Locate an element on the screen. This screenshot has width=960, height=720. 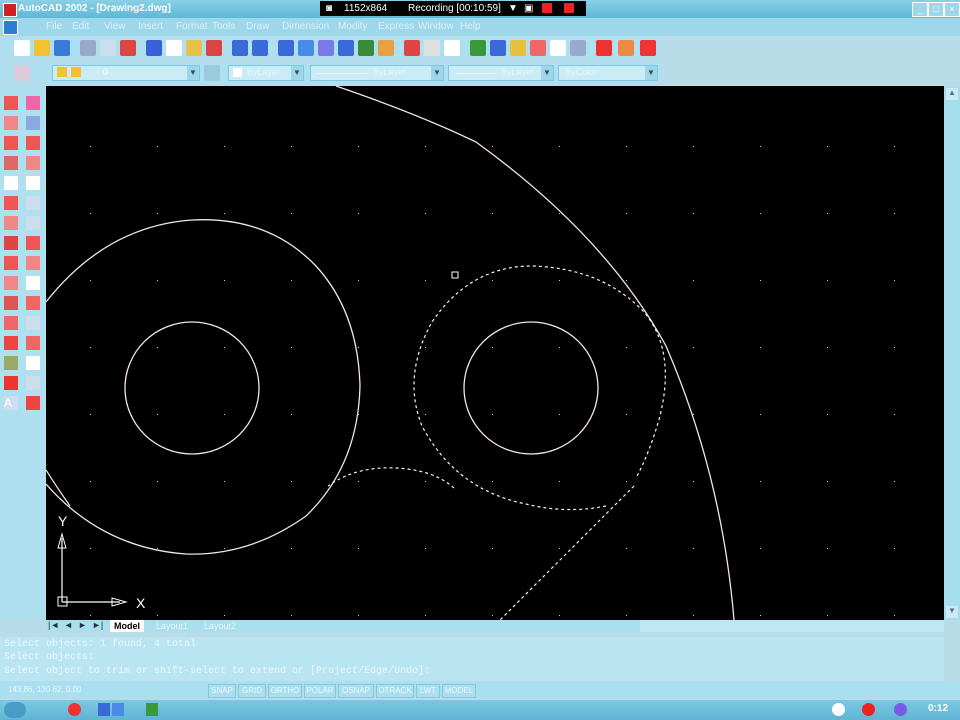
redo-icon is located at coordinates (260, 48).